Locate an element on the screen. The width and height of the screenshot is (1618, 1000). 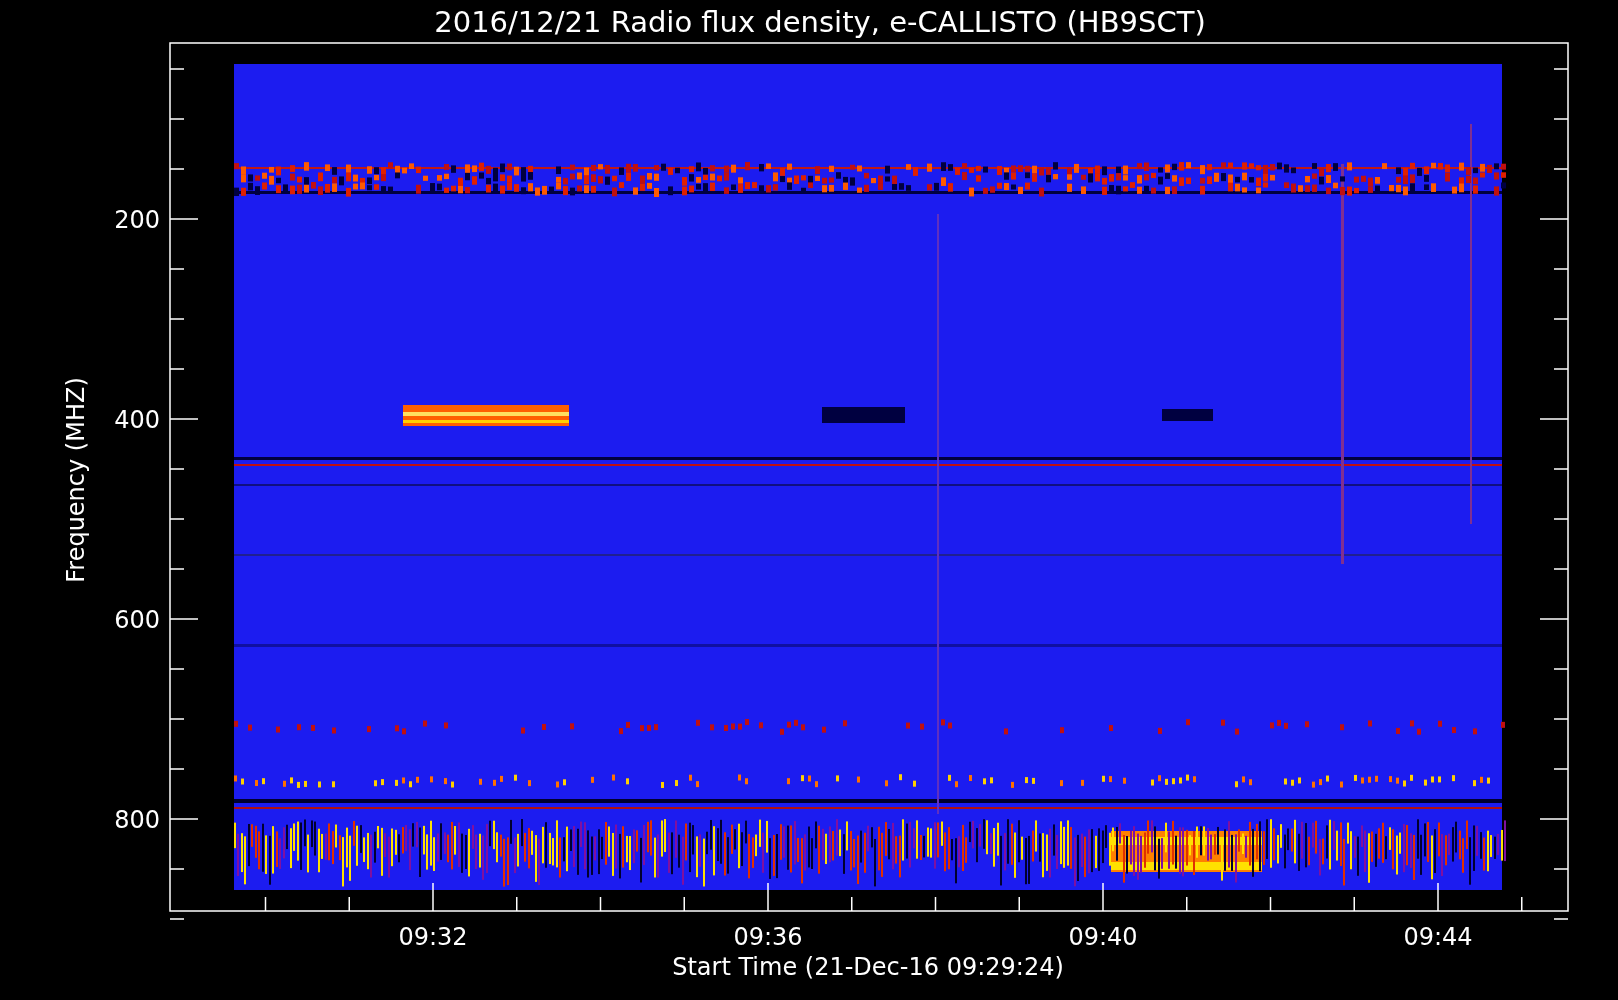
x-tick-label: 09:36 is located at coordinates (768, 937).